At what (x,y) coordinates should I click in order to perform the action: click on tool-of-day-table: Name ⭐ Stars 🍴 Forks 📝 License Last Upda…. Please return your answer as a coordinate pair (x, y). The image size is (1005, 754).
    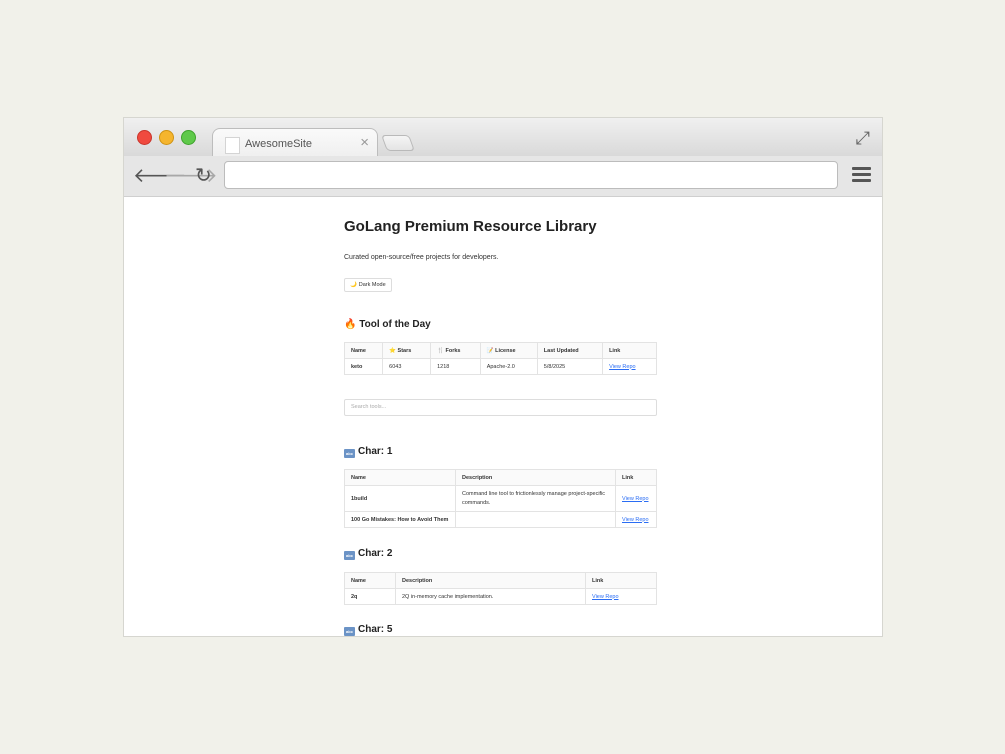
    Looking at the image, I should click on (500, 358).